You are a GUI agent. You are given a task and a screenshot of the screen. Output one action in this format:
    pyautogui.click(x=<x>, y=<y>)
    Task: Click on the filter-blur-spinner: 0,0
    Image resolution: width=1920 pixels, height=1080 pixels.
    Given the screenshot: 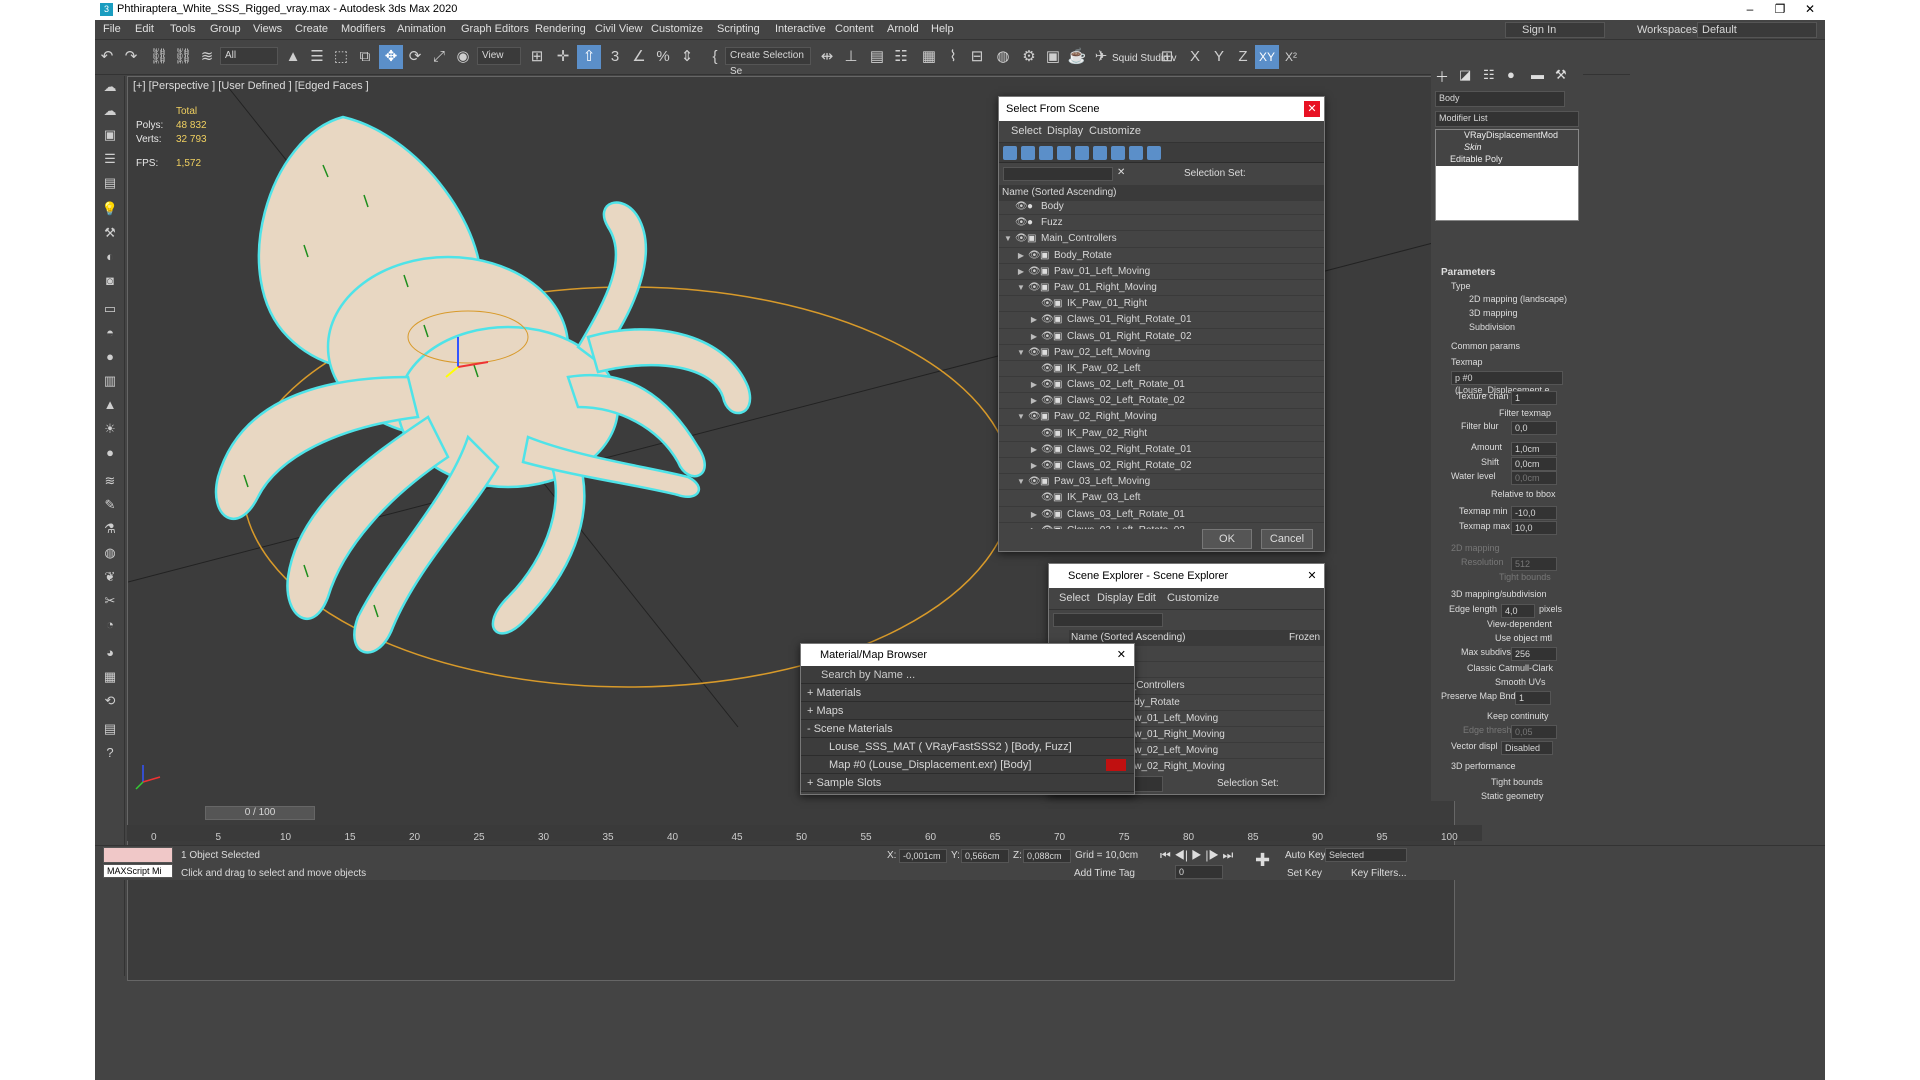 What is the action you would take?
    pyautogui.click(x=1534, y=428)
    